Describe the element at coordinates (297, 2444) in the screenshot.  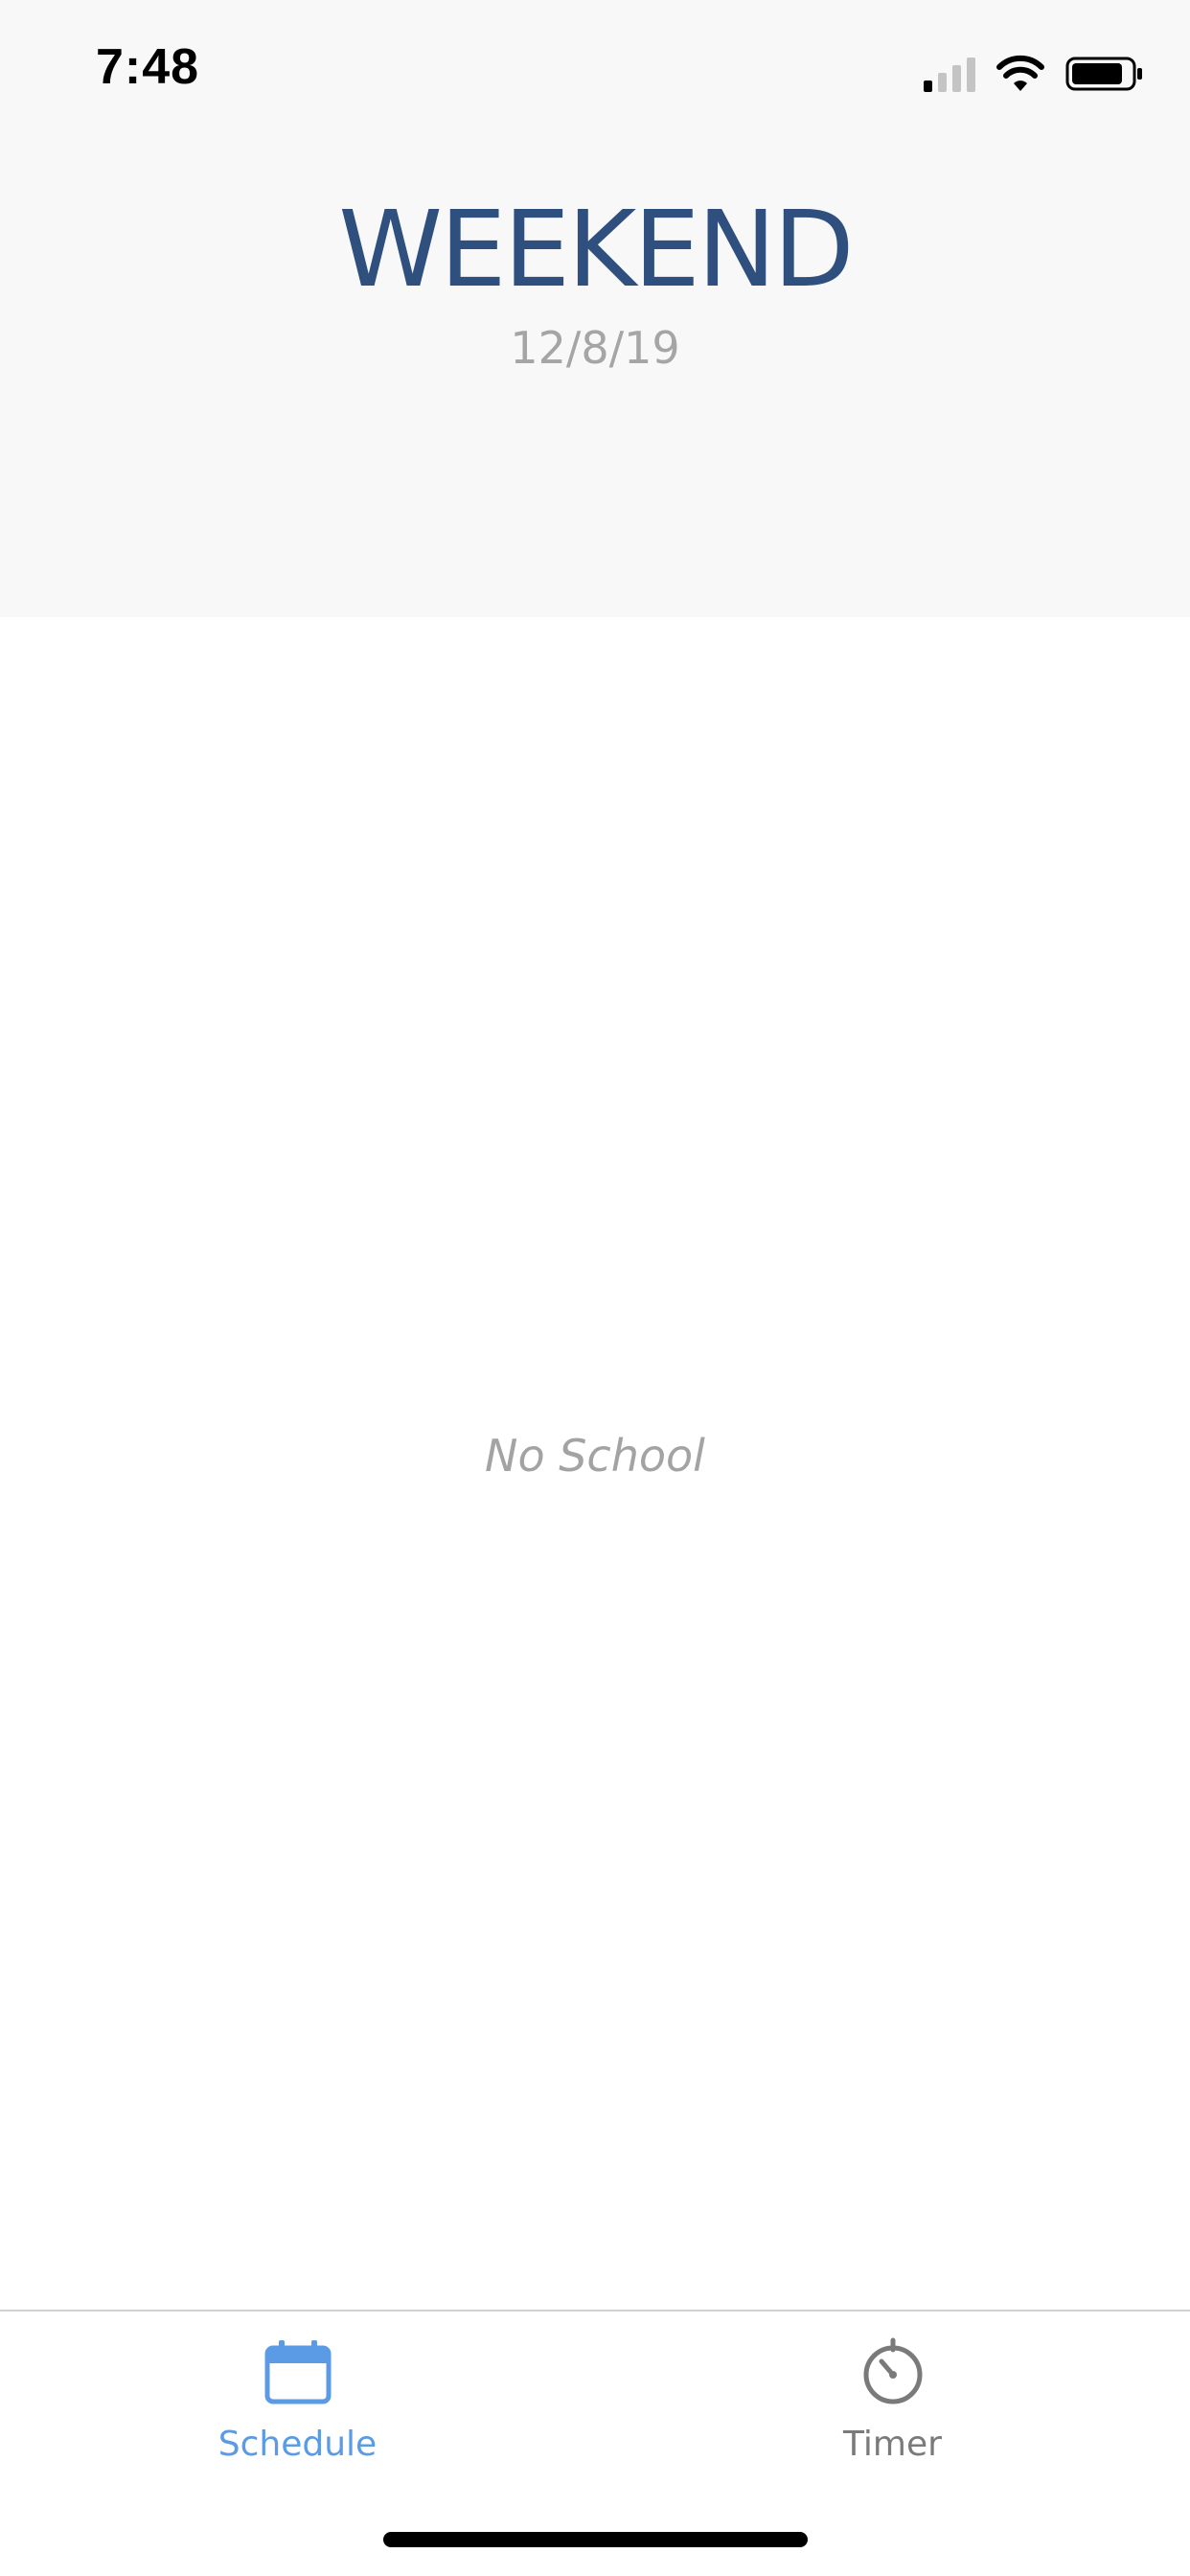
I see `tab-schedule-label: Schedule` at that location.